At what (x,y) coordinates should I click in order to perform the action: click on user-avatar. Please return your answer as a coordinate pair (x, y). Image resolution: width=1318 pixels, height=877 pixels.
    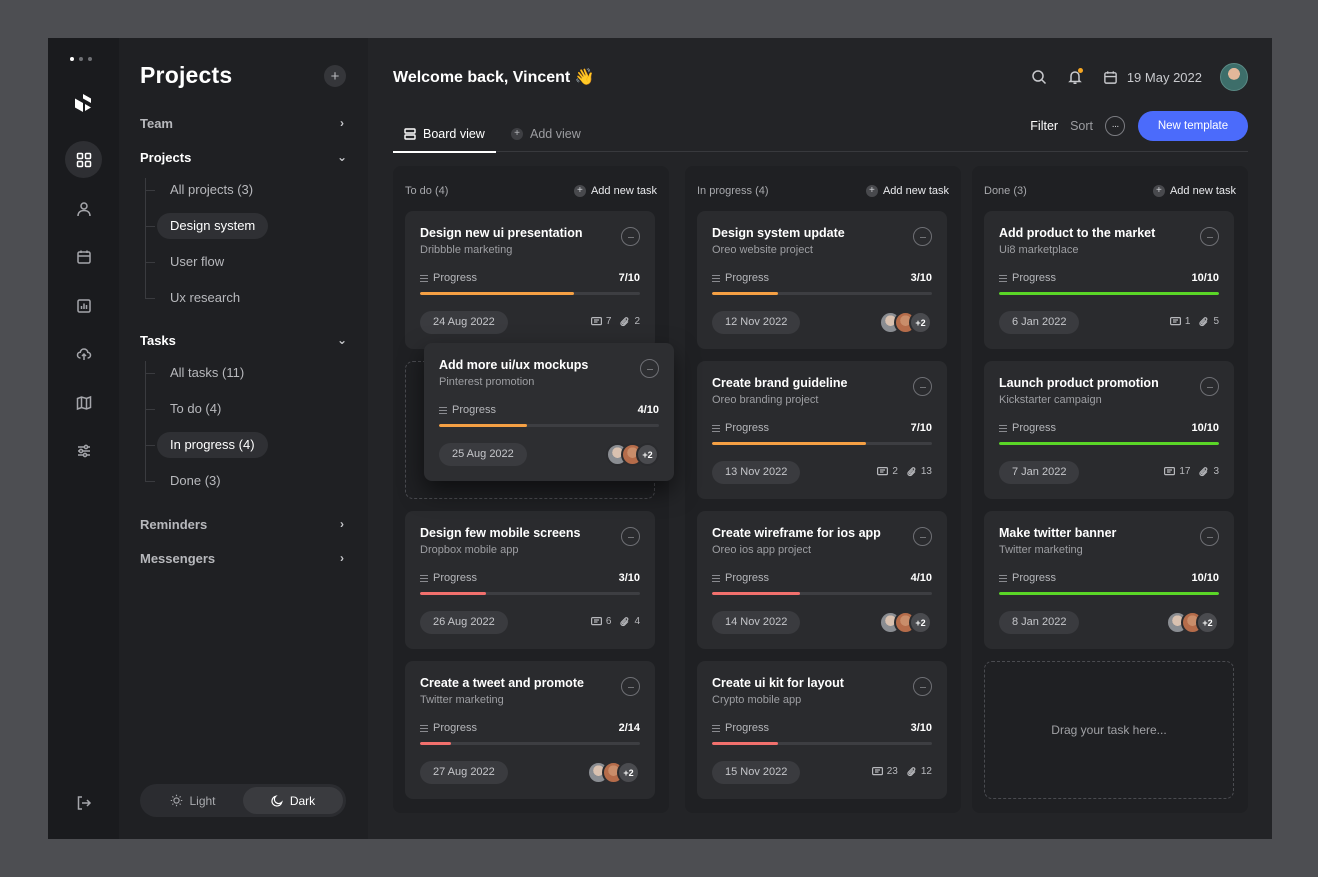
    Looking at the image, I should click on (1234, 77).